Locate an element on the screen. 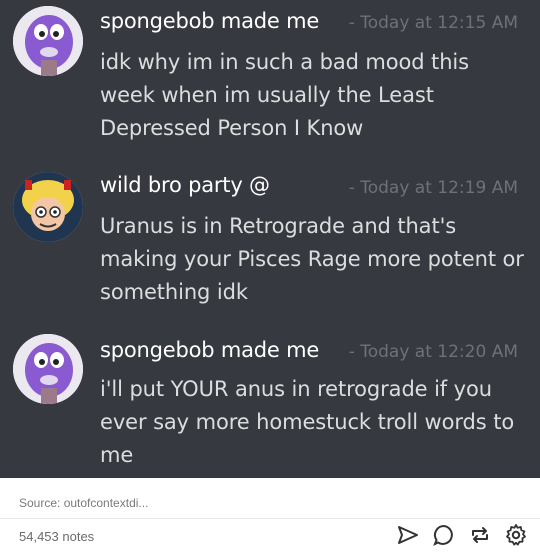 The height and width of the screenshot is (559, 540). post-actions is located at coordinates (462, 535).